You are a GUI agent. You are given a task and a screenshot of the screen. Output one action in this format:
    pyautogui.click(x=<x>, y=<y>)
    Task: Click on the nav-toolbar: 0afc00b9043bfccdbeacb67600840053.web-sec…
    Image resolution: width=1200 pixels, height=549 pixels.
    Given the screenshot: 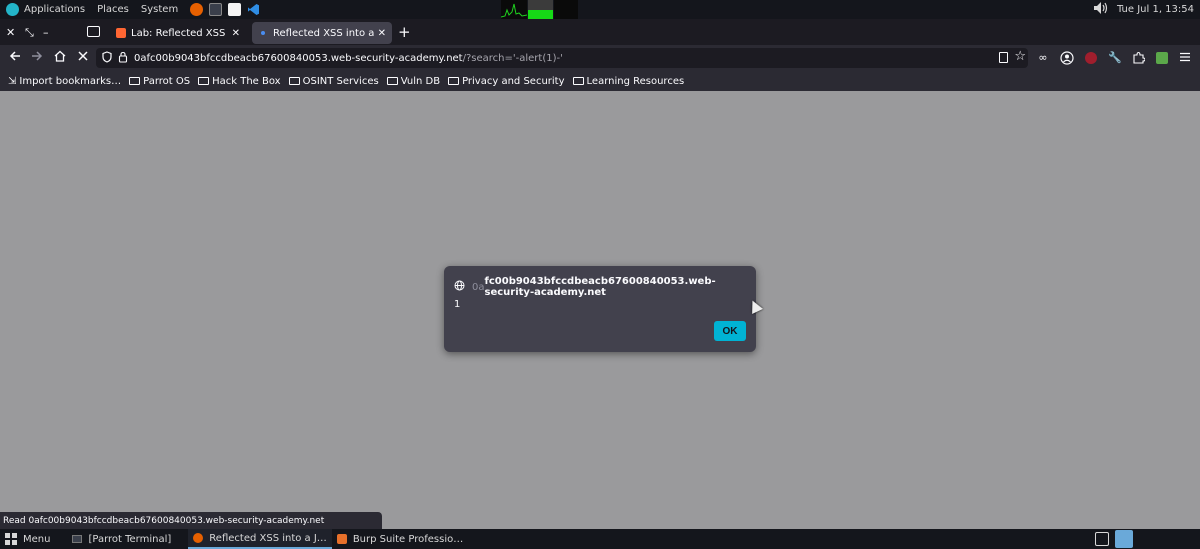 What is the action you would take?
    pyautogui.click(x=600, y=58)
    